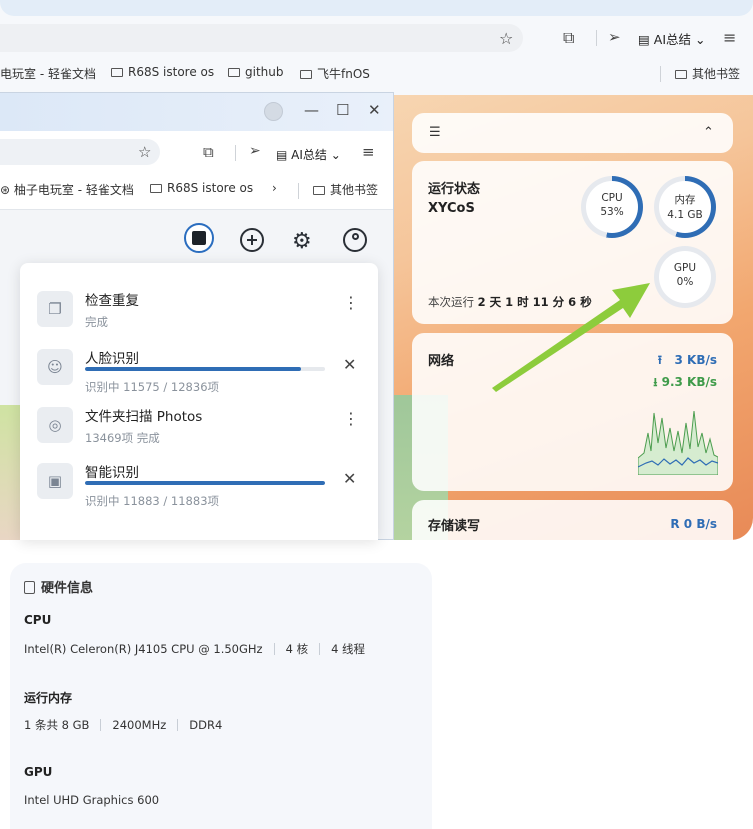 The width and height of the screenshot is (753, 829). What do you see at coordinates (572, 412) in the screenshot?
I see `network-widget: 网络 ⭱ 3 KB/s ⭳ 9.3 KB/s` at bounding box center [572, 412].